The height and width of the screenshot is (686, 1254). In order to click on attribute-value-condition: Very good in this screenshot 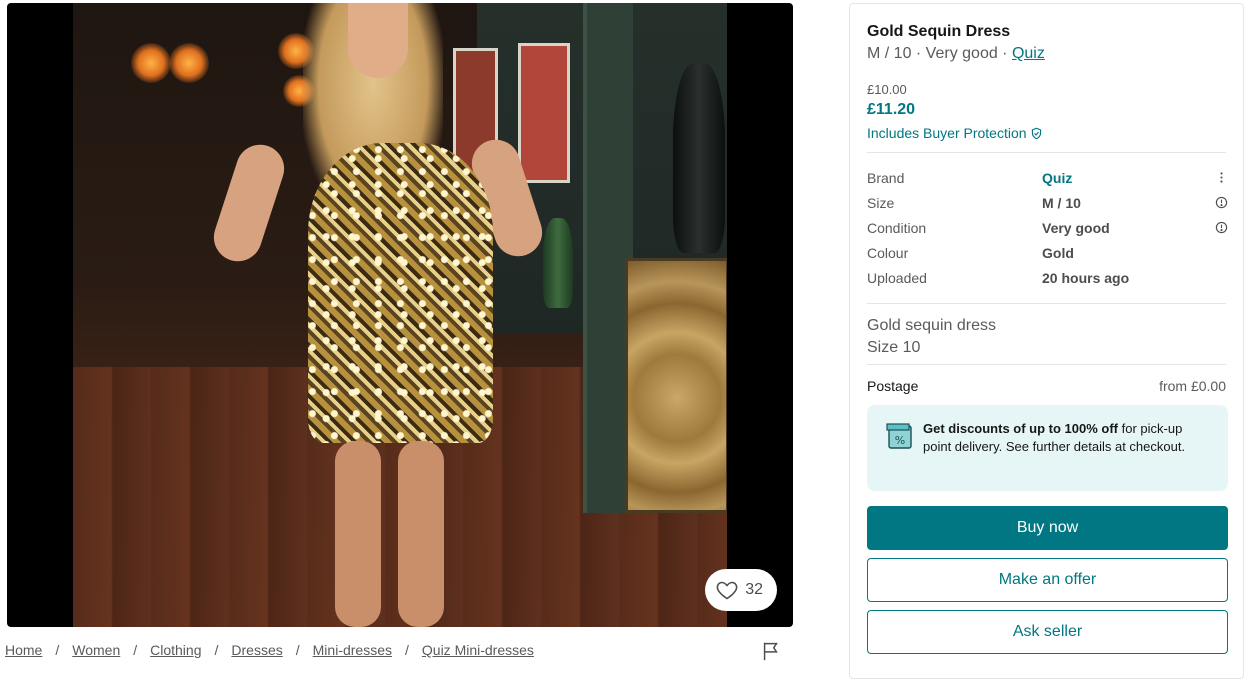, I will do `click(1076, 227)`.